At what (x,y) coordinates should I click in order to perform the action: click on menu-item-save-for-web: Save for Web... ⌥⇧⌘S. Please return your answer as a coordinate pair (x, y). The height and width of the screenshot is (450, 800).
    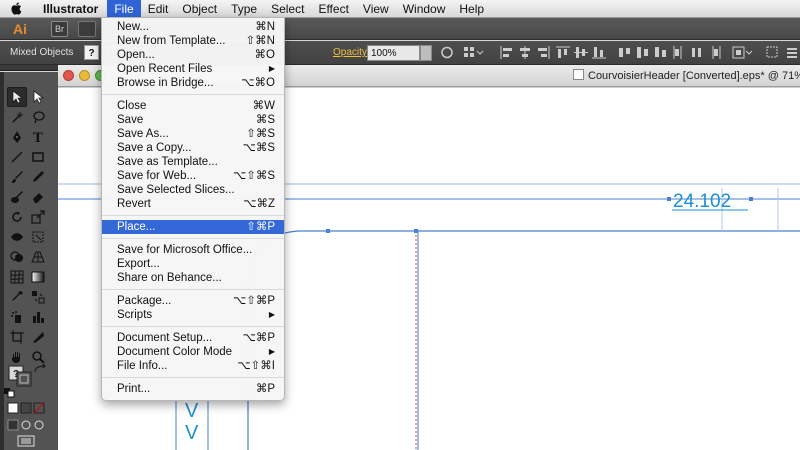
    Looking at the image, I should click on (193, 176).